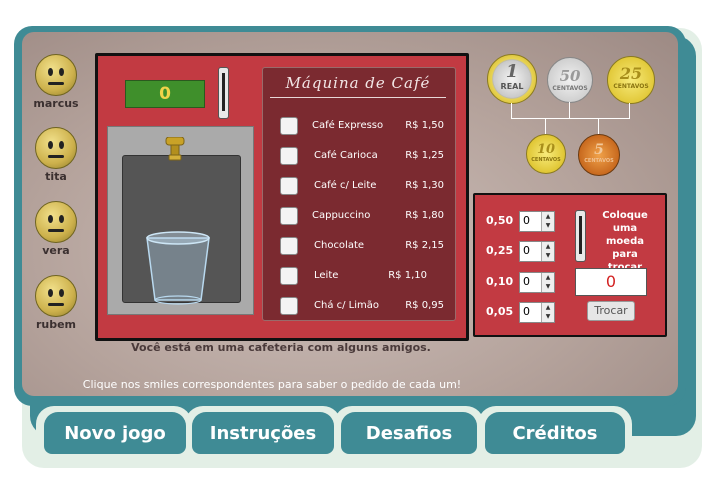  I want to click on instruction-line: uma, so click(625, 228).